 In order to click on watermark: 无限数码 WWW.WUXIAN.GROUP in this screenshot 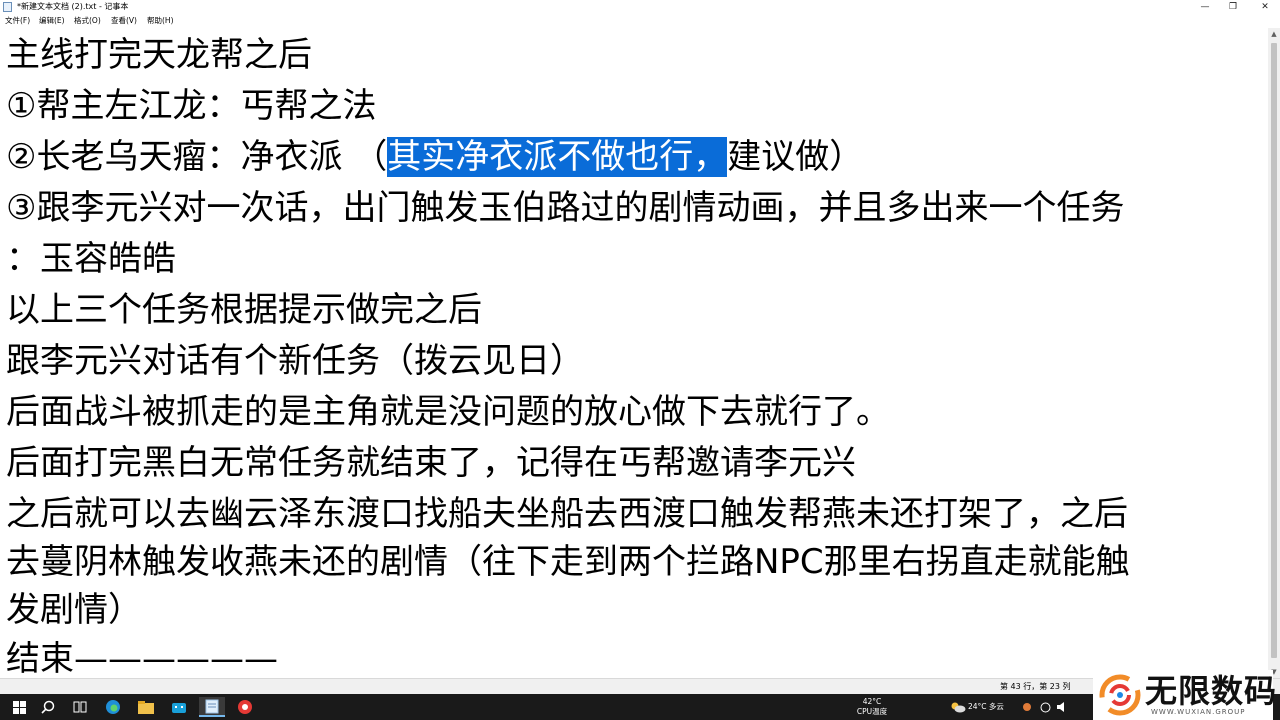, I will do `click(1184, 695)`.